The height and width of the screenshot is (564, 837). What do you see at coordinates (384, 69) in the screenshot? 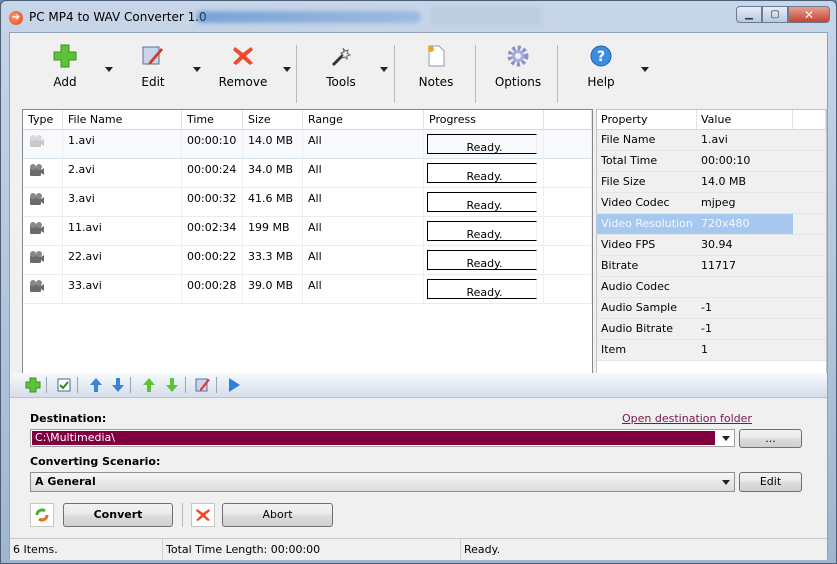
I see `tools-dropdown-arrow` at bounding box center [384, 69].